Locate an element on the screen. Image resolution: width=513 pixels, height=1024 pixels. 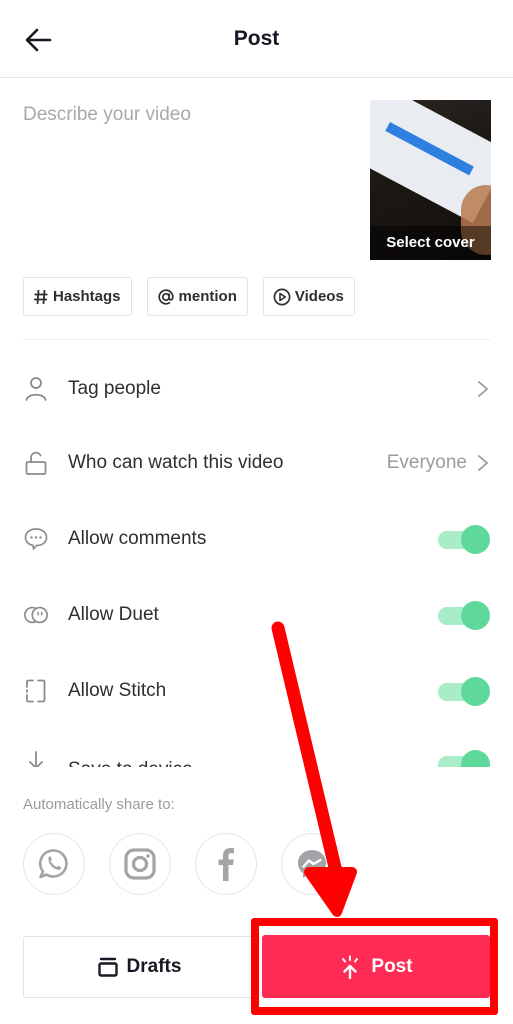
who-can-watch-label: Who can watch this video is located at coordinates (176, 462).